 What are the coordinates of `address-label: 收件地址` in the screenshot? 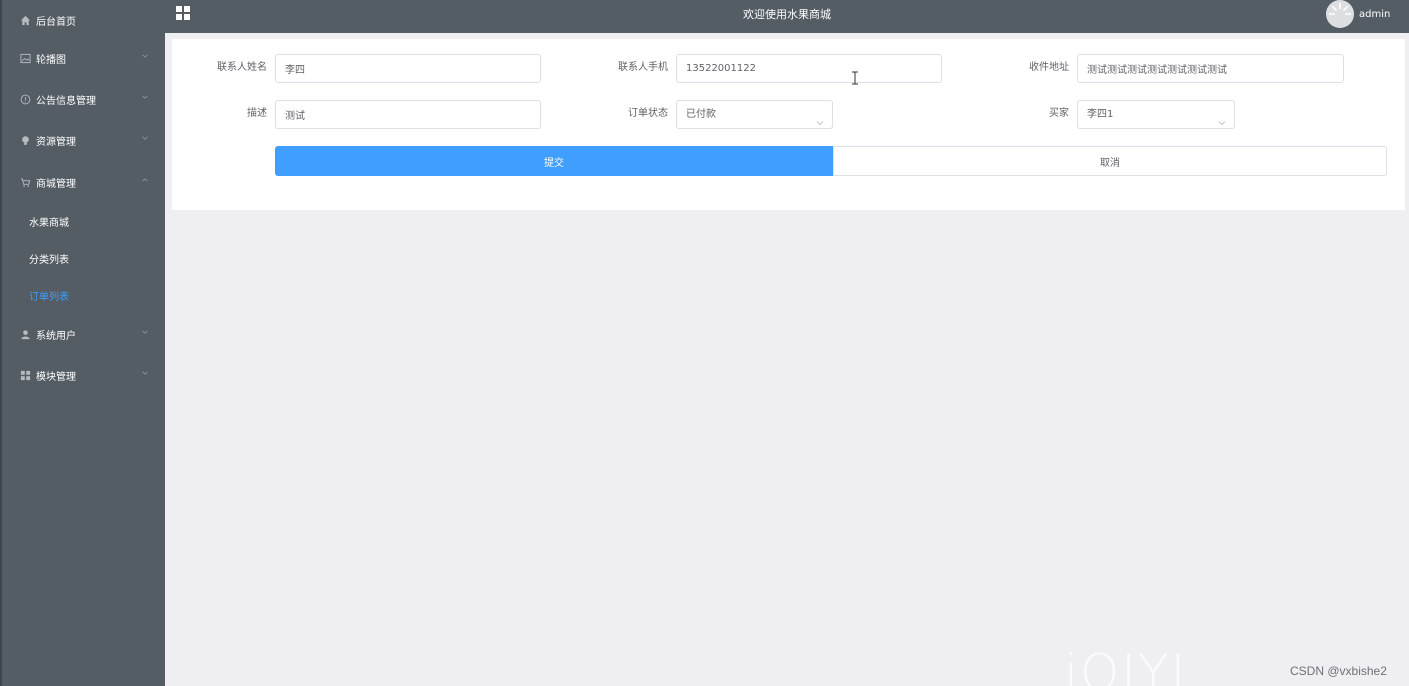 It's located at (1049, 67).